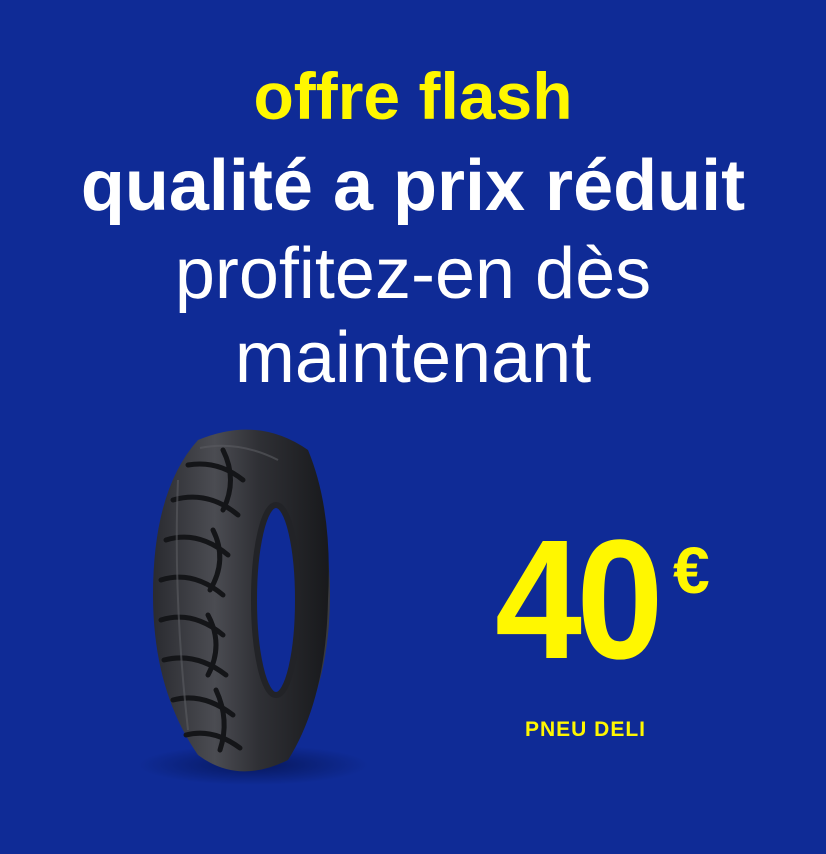 The width and height of the screenshot is (826, 854). Describe the element at coordinates (586, 729) in the screenshot. I see `product-name: PNEU DELI` at that location.